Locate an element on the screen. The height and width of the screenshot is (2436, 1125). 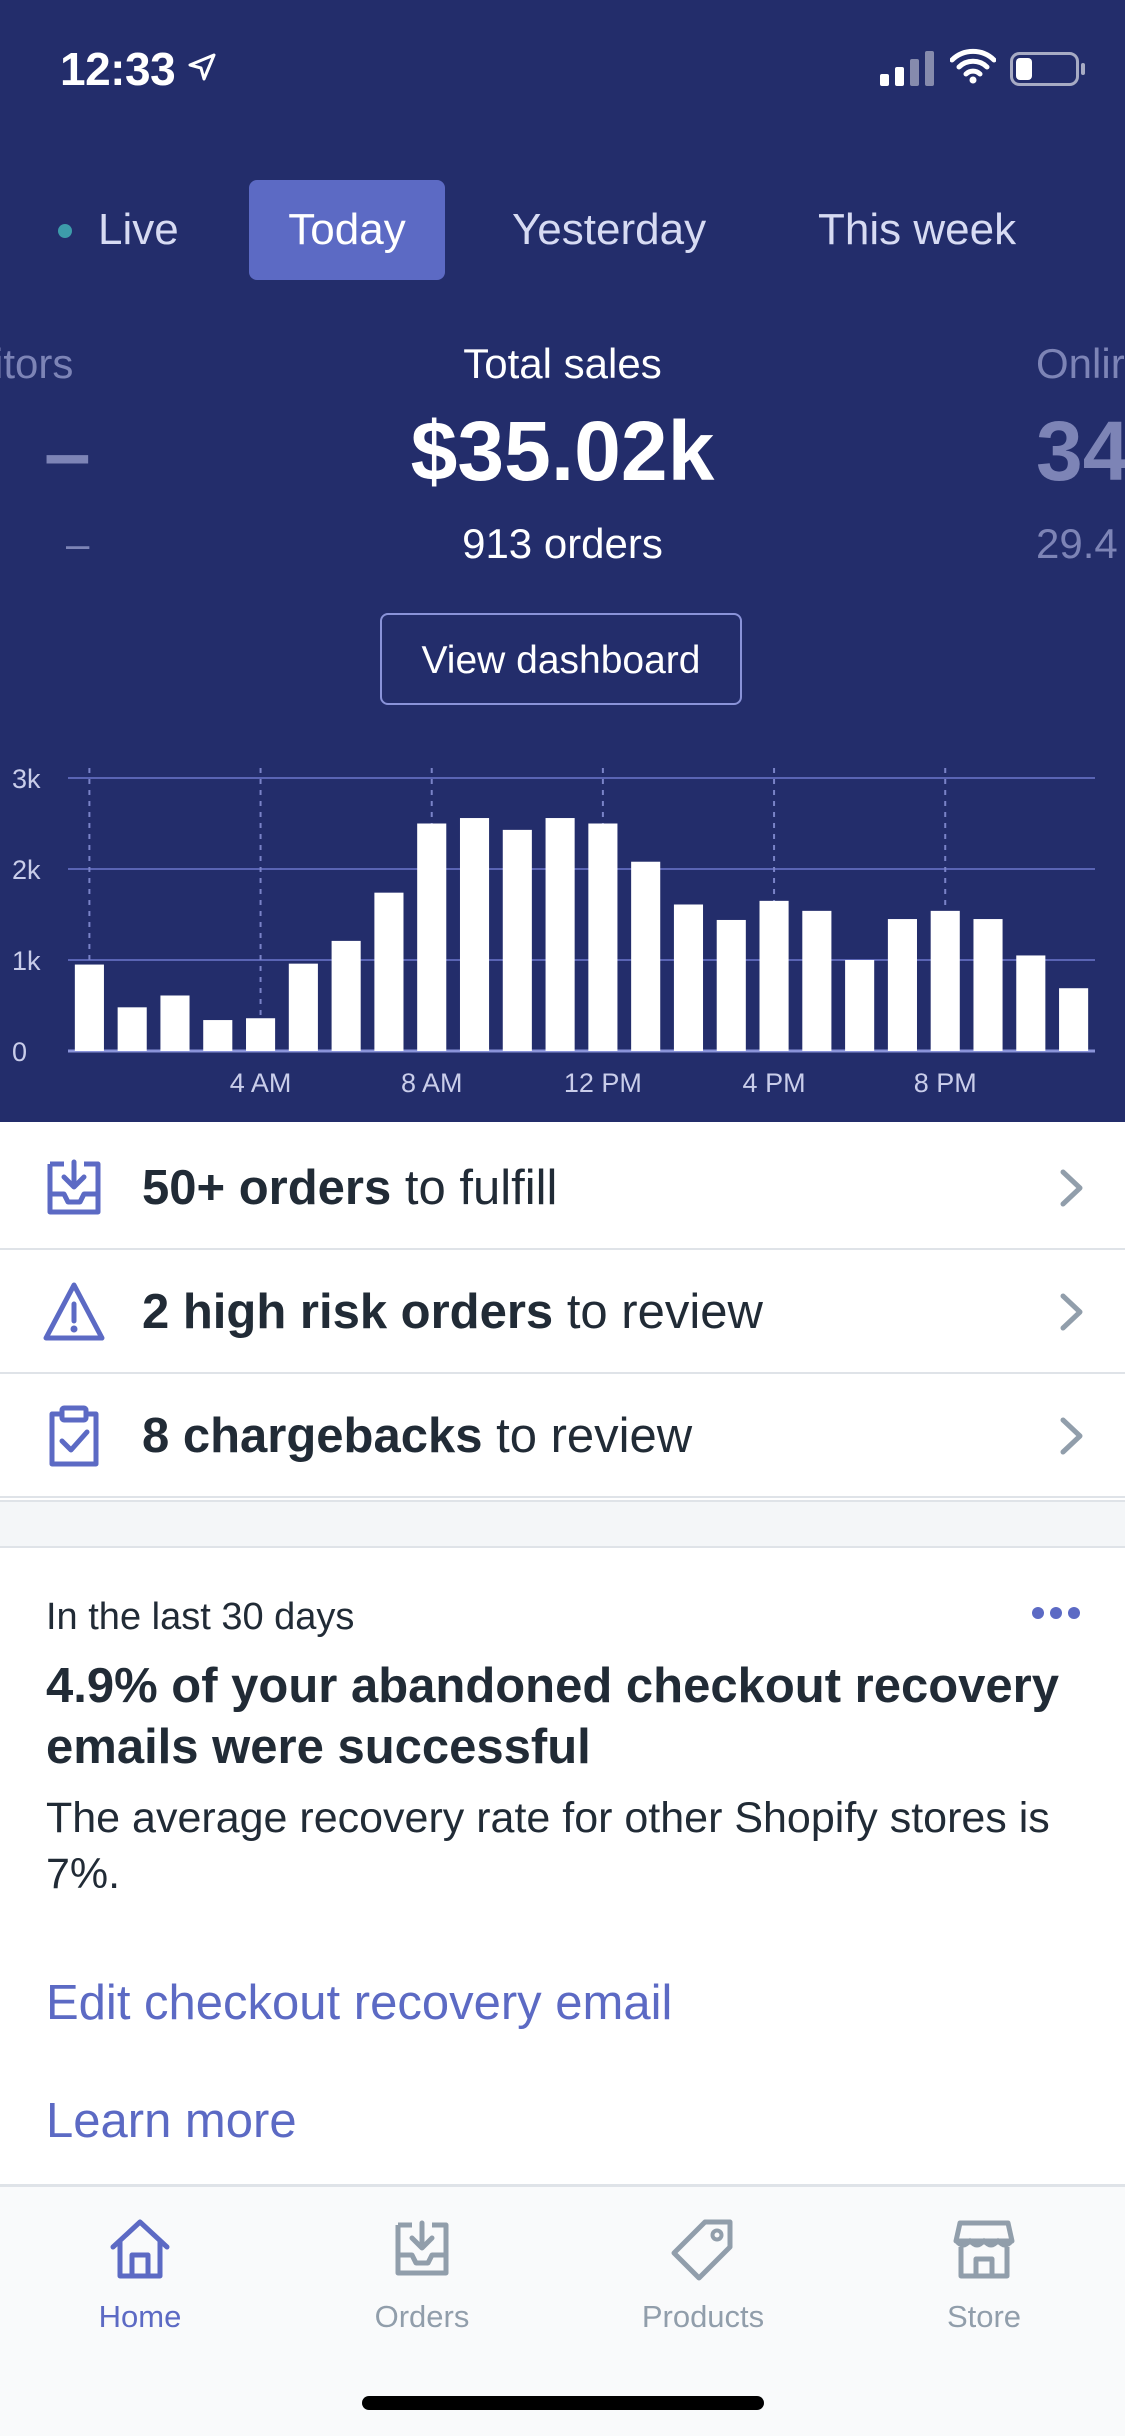
chart-x-tick-label: 4 PM is located at coordinates (774, 1083).